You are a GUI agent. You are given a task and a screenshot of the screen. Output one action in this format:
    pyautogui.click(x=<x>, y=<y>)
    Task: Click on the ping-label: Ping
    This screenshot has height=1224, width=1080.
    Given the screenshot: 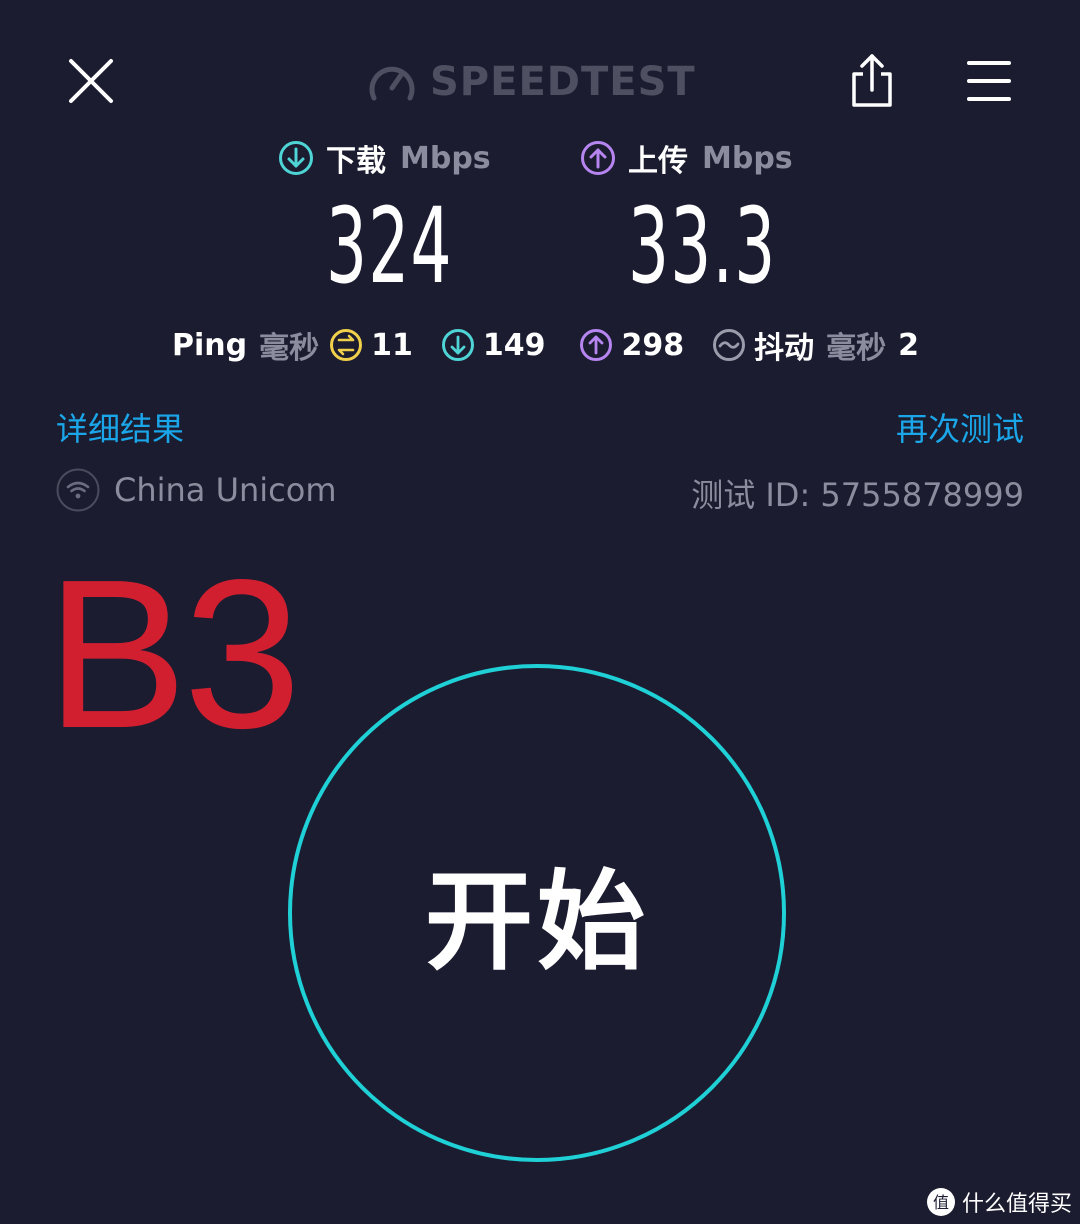 What is the action you would take?
    pyautogui.click(x=210, y=345)
    